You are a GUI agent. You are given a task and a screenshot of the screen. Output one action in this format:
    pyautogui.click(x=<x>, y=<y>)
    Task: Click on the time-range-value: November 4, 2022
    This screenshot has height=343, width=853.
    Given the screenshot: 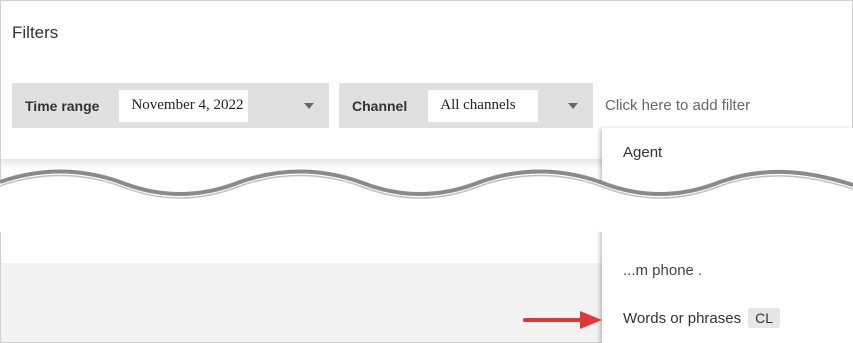 What is the action you would take?
    pyautogui.click(x=184, y=105)
    